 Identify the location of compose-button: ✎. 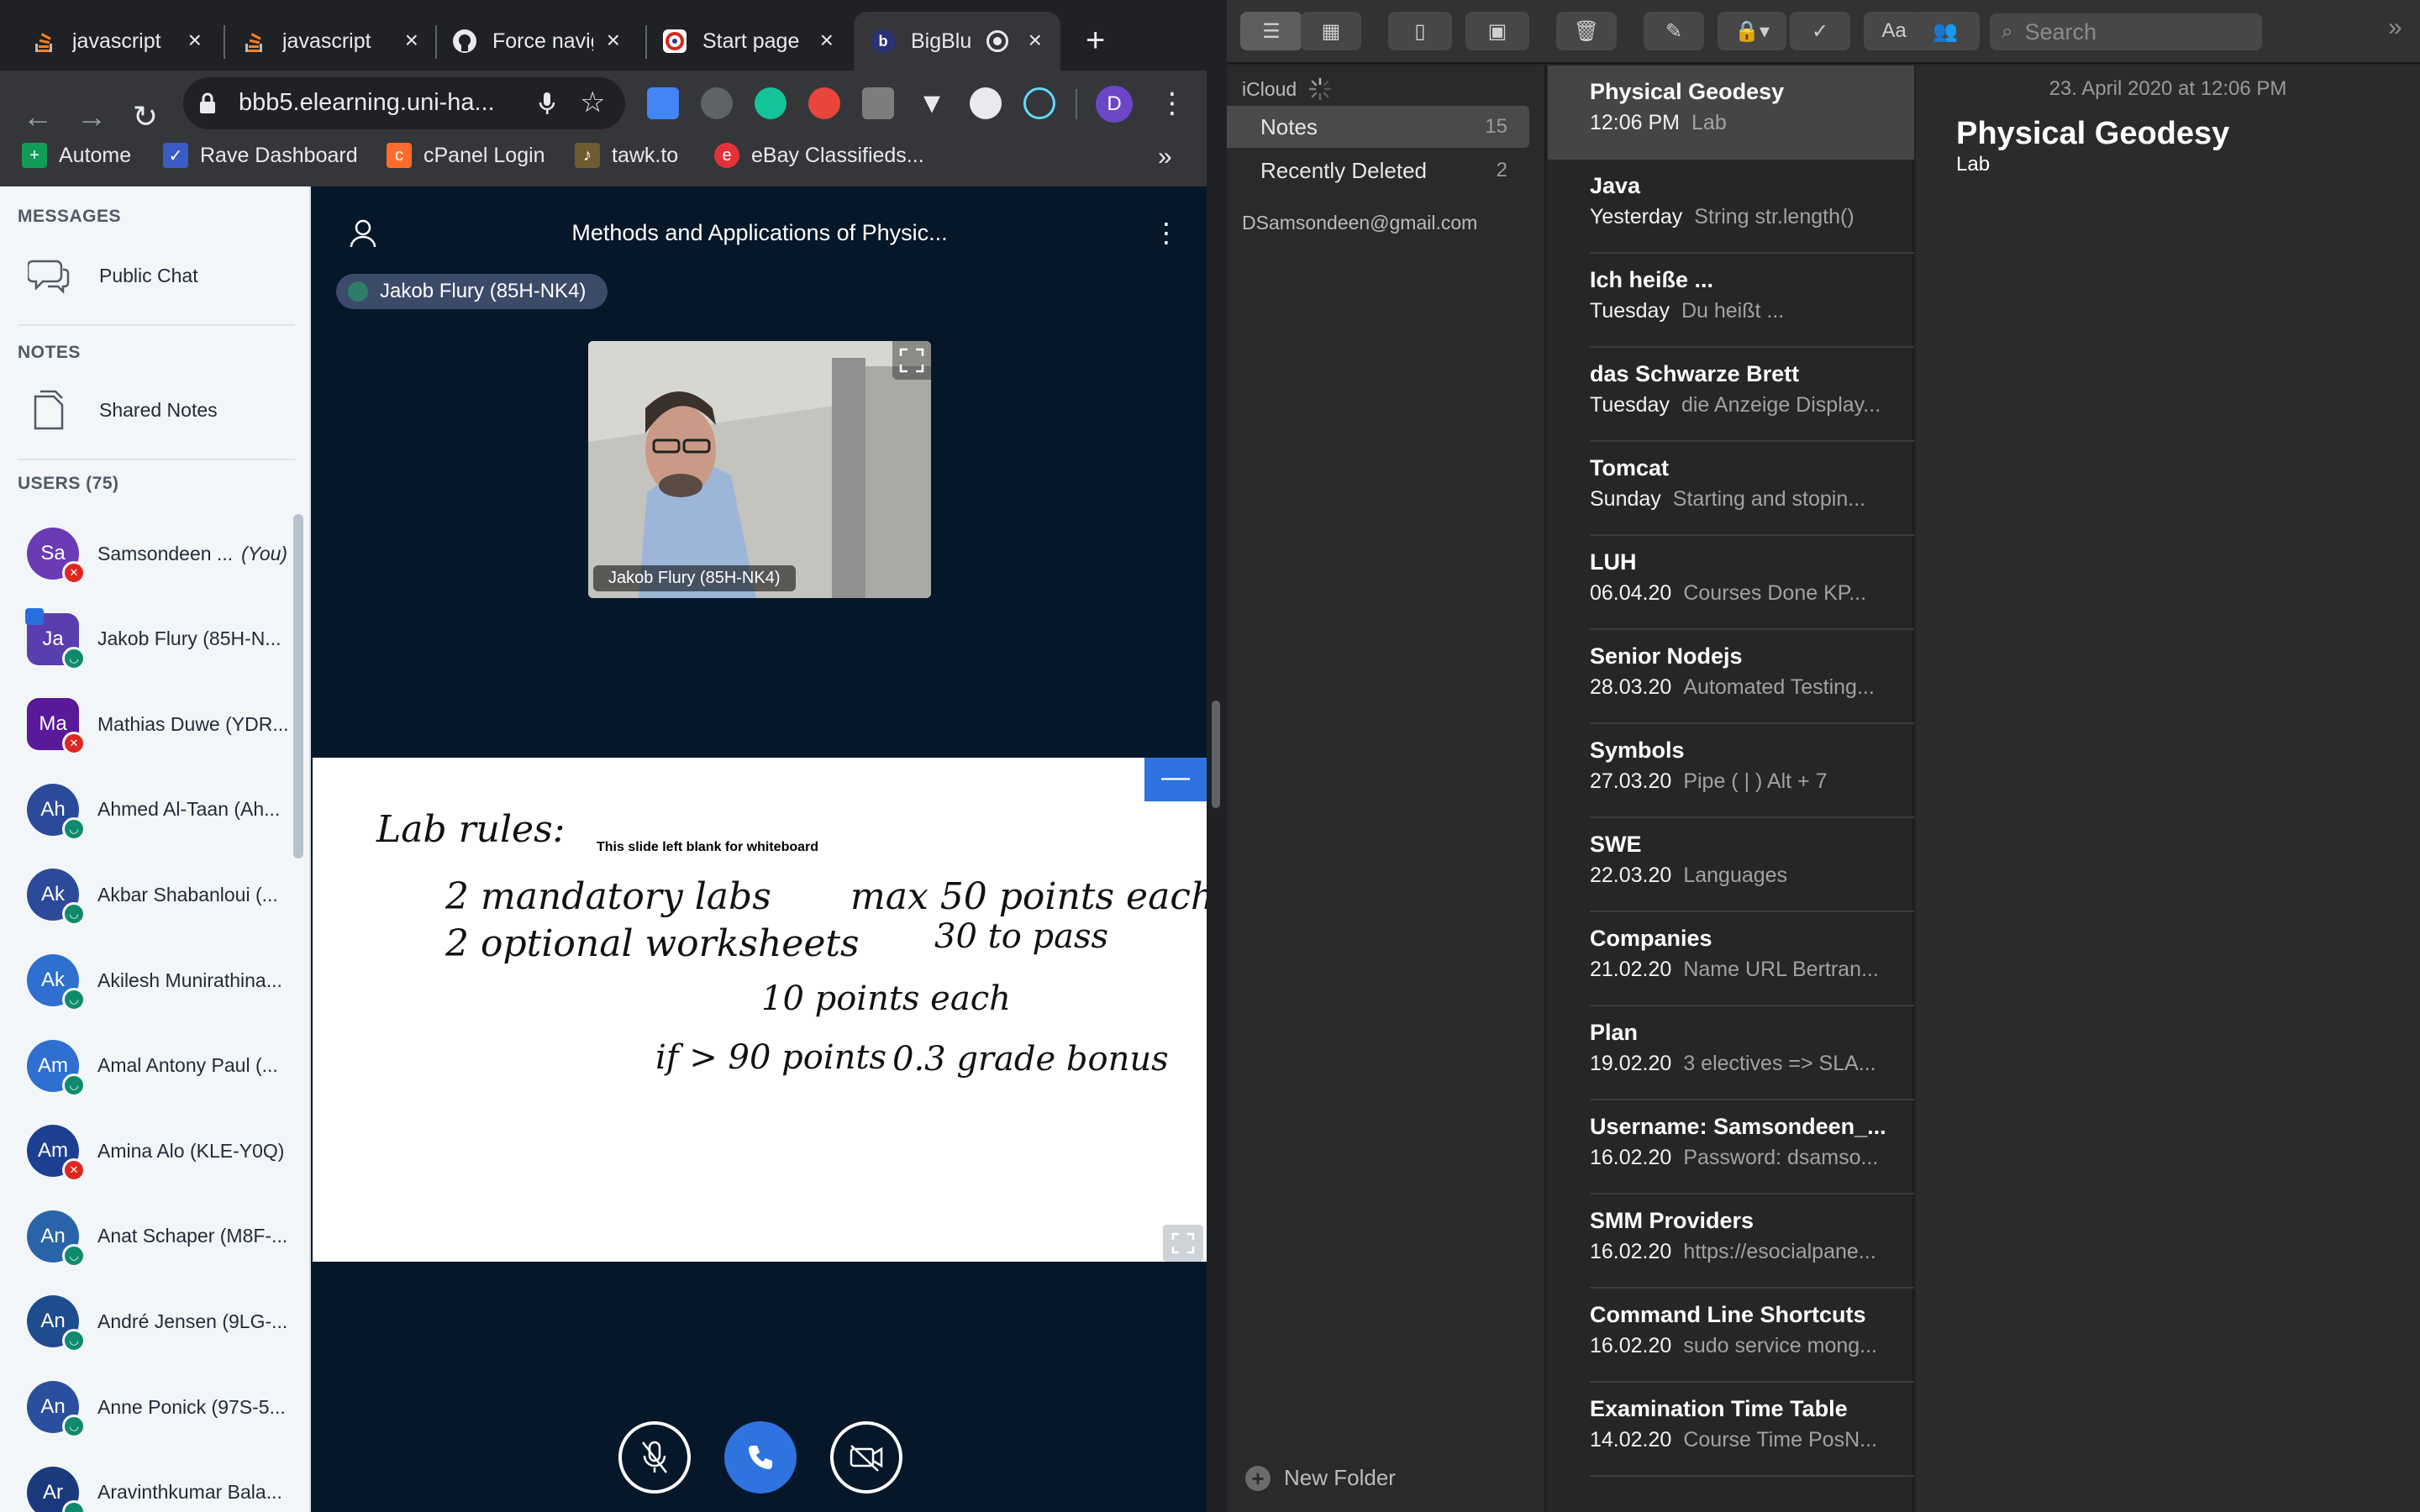
(1674, 31).